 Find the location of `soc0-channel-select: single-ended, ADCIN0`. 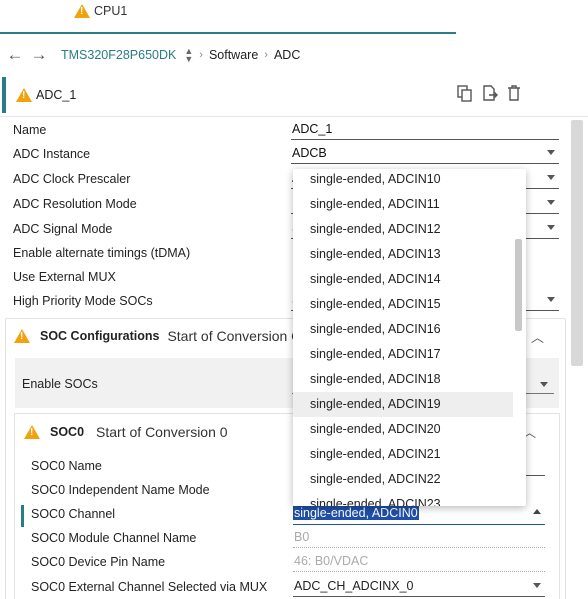

soc0-channel-select: single-ended, ADCIN0 is located at coordinates (419, 515).